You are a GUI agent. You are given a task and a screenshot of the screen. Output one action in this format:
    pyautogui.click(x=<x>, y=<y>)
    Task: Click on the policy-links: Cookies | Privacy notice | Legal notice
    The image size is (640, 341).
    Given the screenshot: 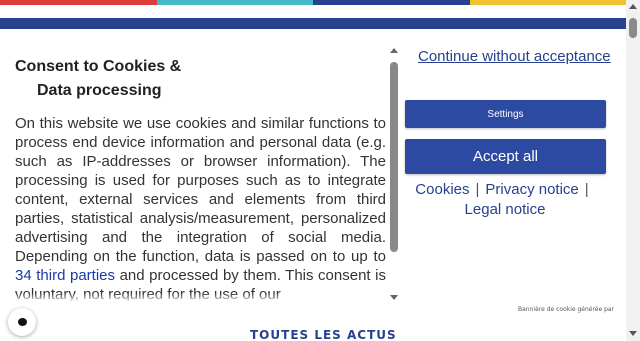 What is the action you would take?
    pyautogui.click(x=505, y=200)
    